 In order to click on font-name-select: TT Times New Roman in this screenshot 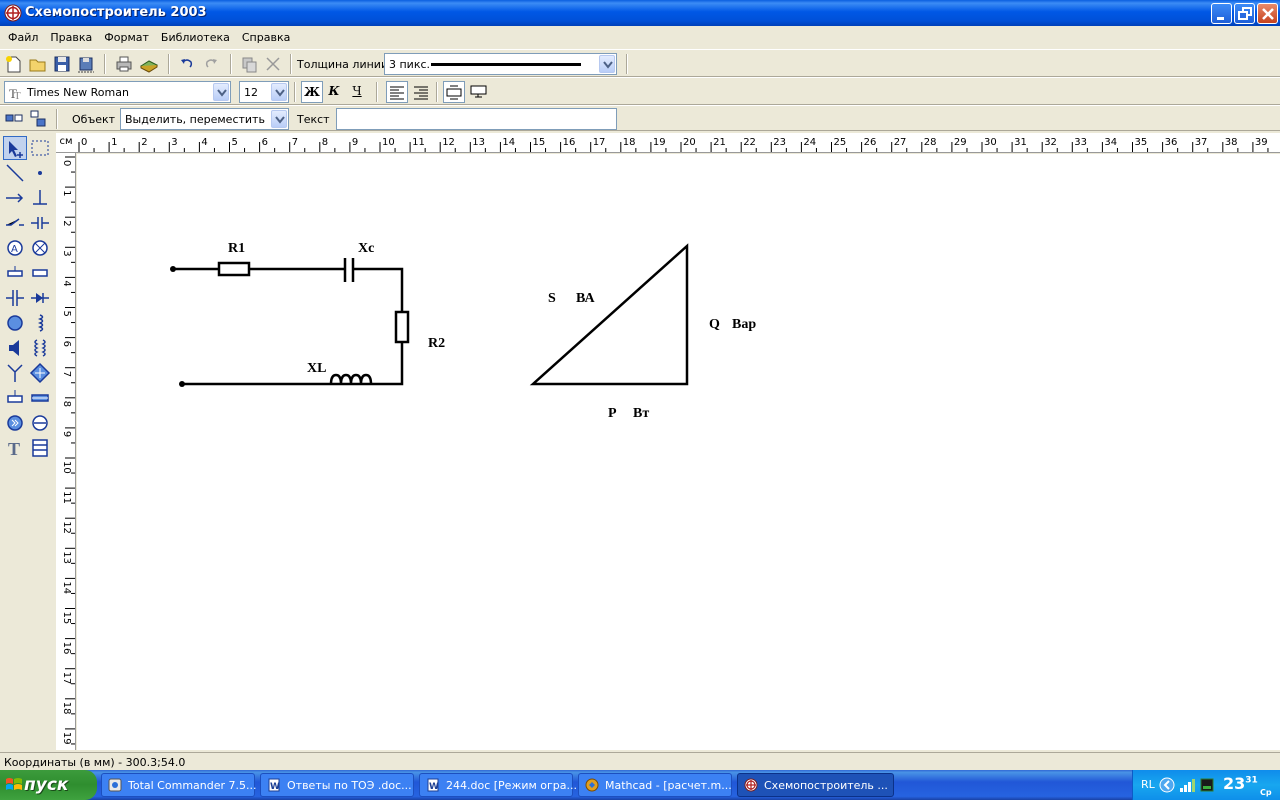, I will do `click(117, 92)`.